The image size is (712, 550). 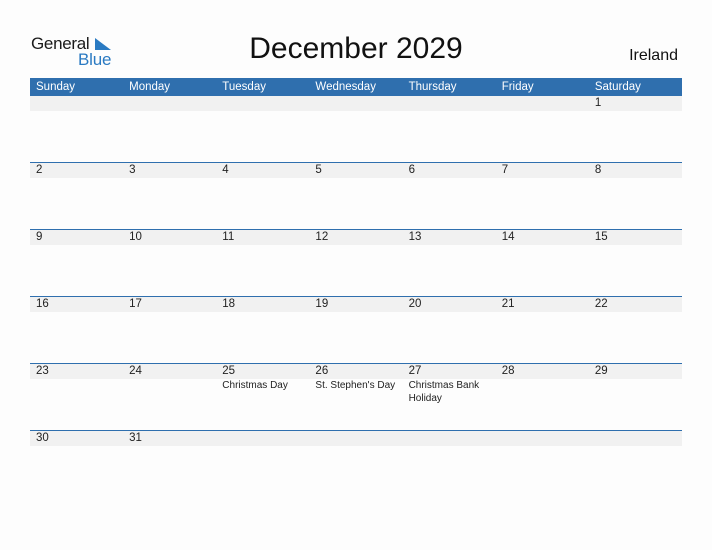 What do you see at coordinates (411, 170) in the screenshot?
I see `date-number: 6` at bounding box center [411, 170].